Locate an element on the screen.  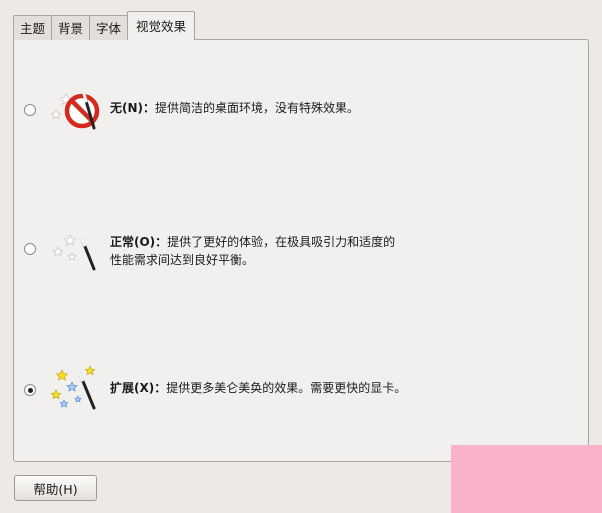
option-none: 无(N)：提供简洁的桌面环境，没有特殊效果。 is located at coordinates (294, 110).